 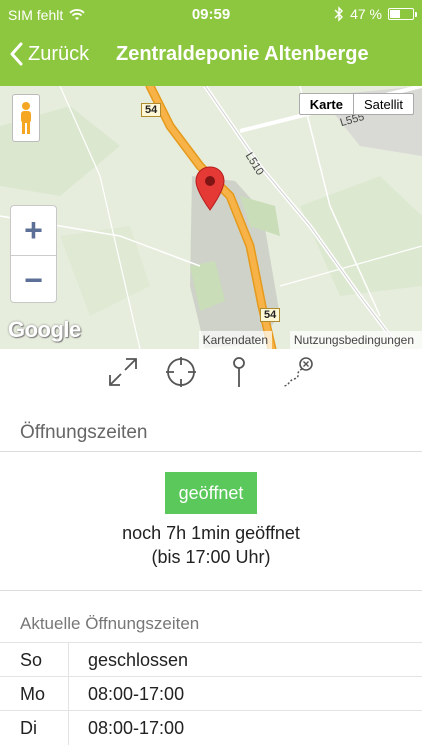 What do you see at coordinates (31, 660) in the screenshot?
I see `day-label: So` at bounding box center [31, 660].